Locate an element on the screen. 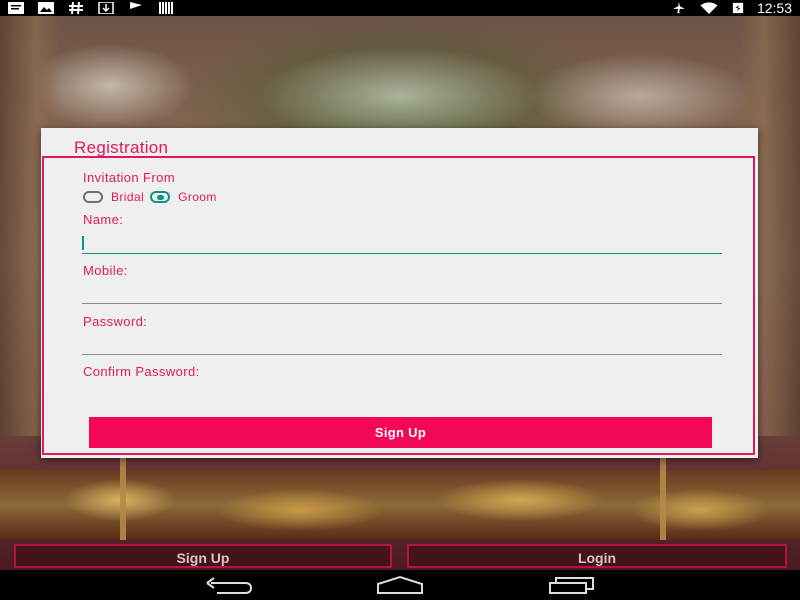 This screenshot has height=600, width=800. password-label: Password: is located at coordinates (115, 321).